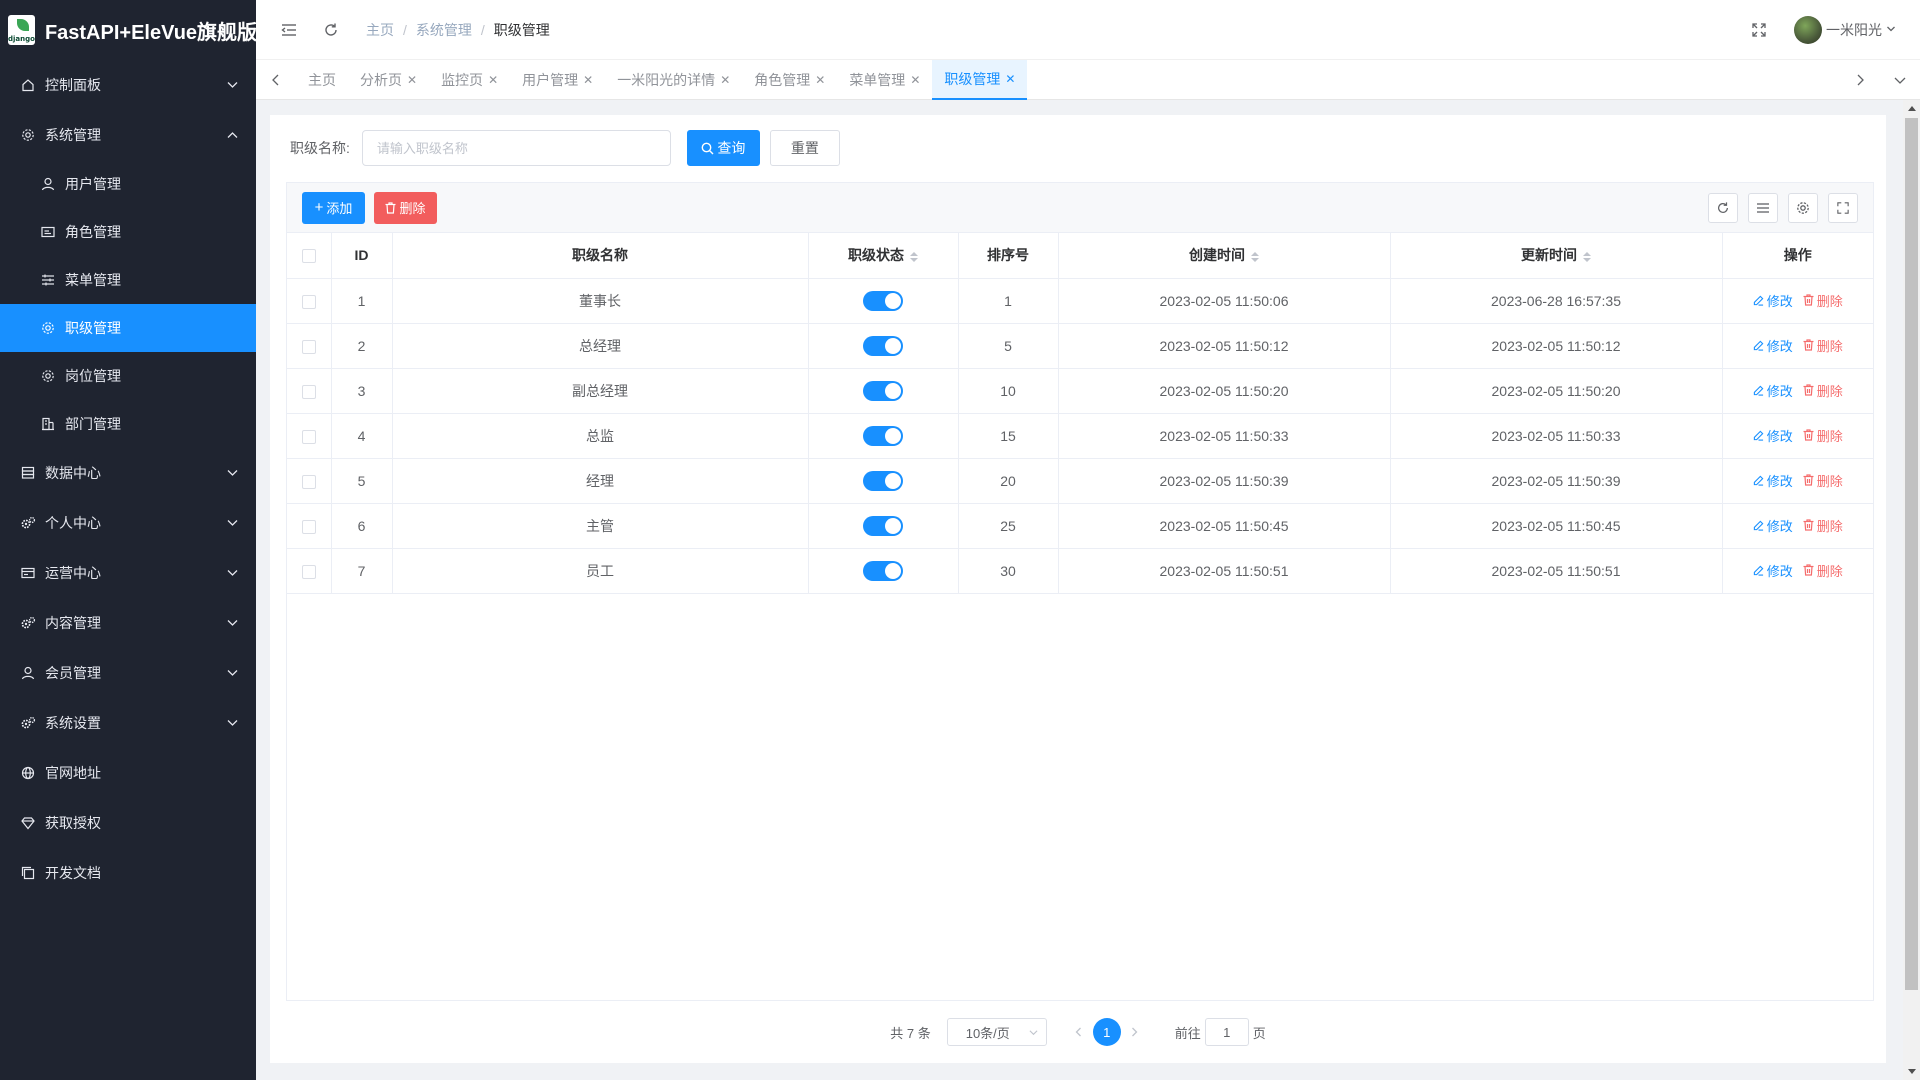 The image size is (1920, 1080). I want to click on column-settings-gear-icon, so click(1803, 207).